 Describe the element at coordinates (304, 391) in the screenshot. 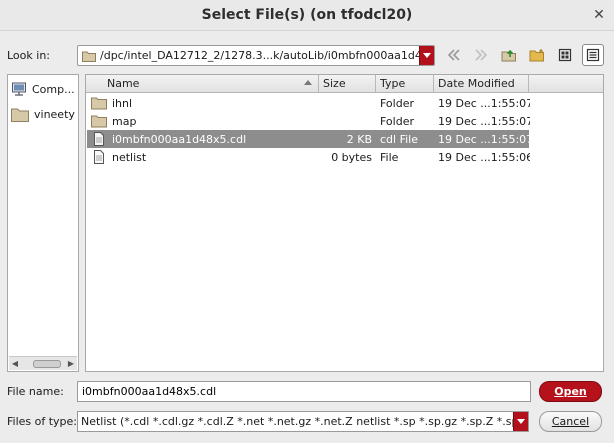

I see `file-name-input` at that location.